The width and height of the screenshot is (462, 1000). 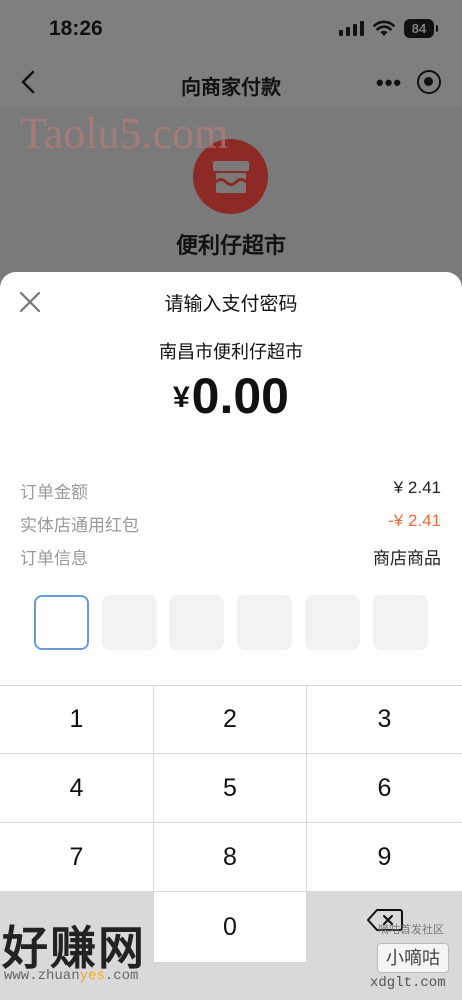 What do you see at coordinates (231, 622) in the screenshot?
I see `password-input` at bounding box center [231, 622].